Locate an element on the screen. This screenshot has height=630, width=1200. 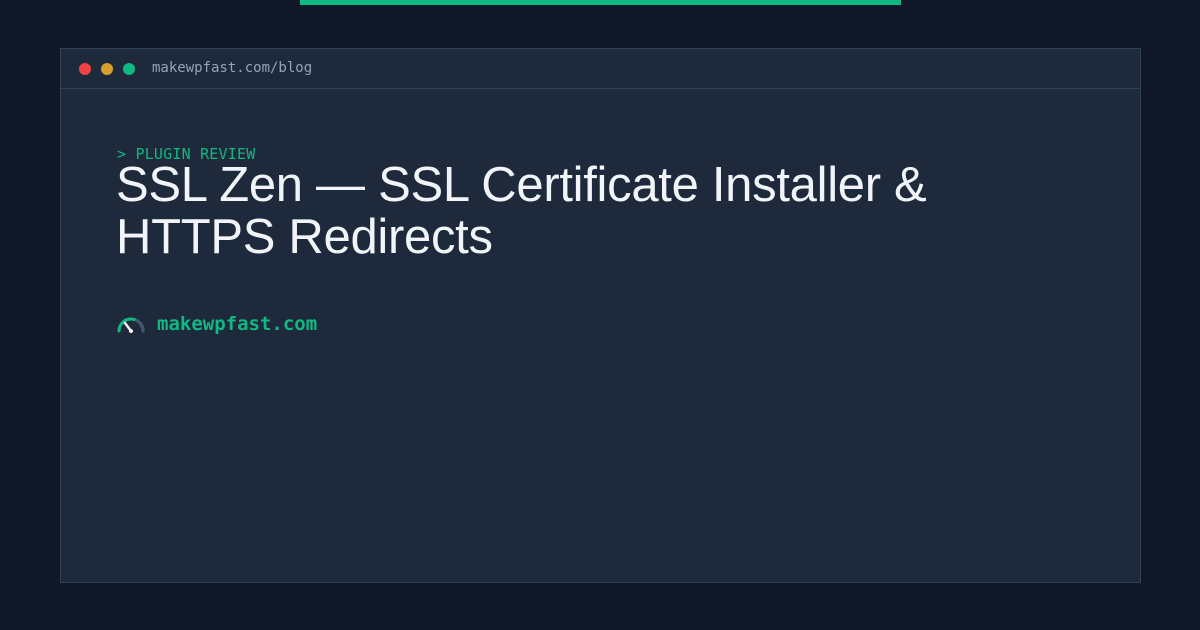
brand-name: makewpfast.com is located at coordinates (237, 324).